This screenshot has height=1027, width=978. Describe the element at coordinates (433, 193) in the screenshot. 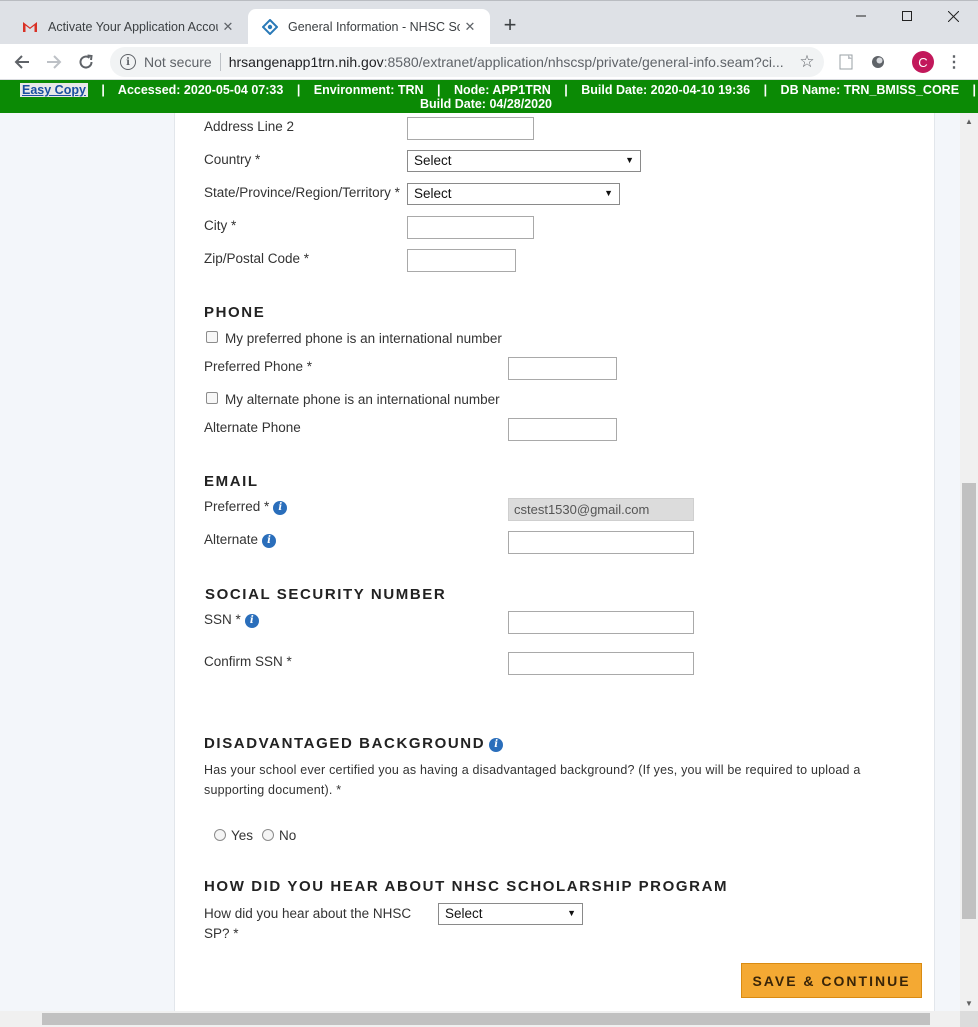

I see `state-select-value: Select` at that location.